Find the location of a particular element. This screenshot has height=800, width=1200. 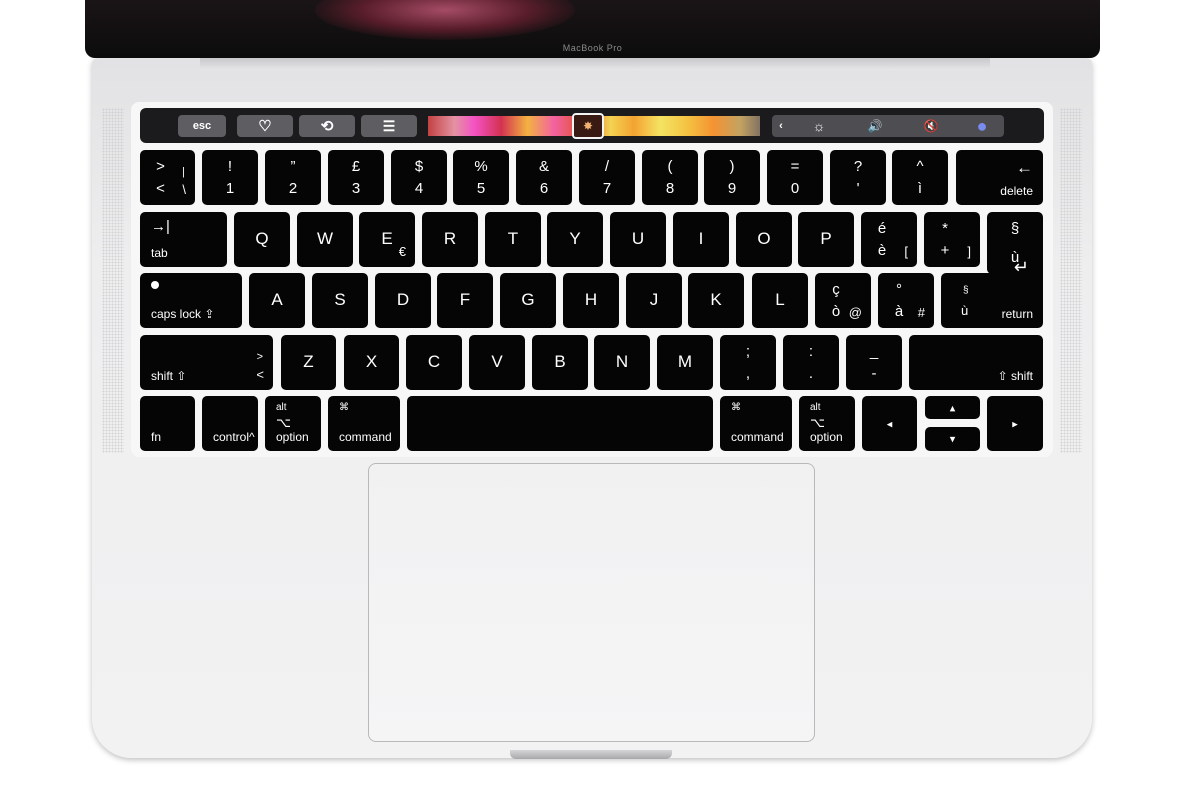

heart-icon: ♡ is located at coordinates (265, 126).